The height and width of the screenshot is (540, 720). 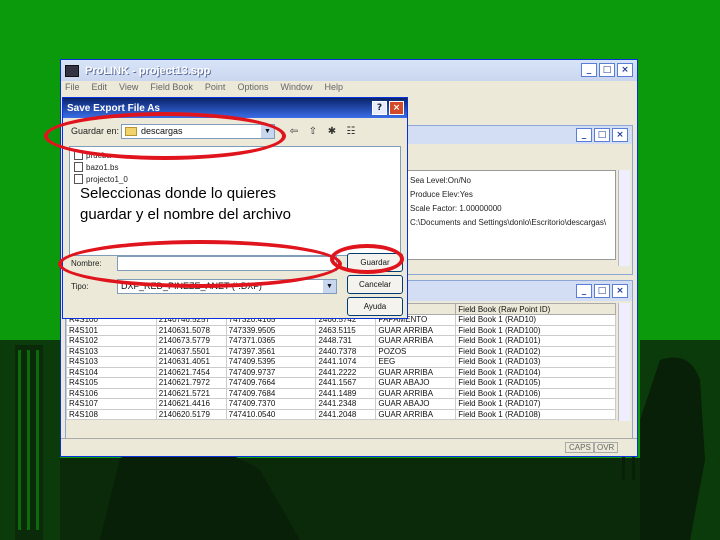 What do you see at coordinates (215, 90) in the screenshot?
I see `menu-point: Point` at bounding box center [215, 90].